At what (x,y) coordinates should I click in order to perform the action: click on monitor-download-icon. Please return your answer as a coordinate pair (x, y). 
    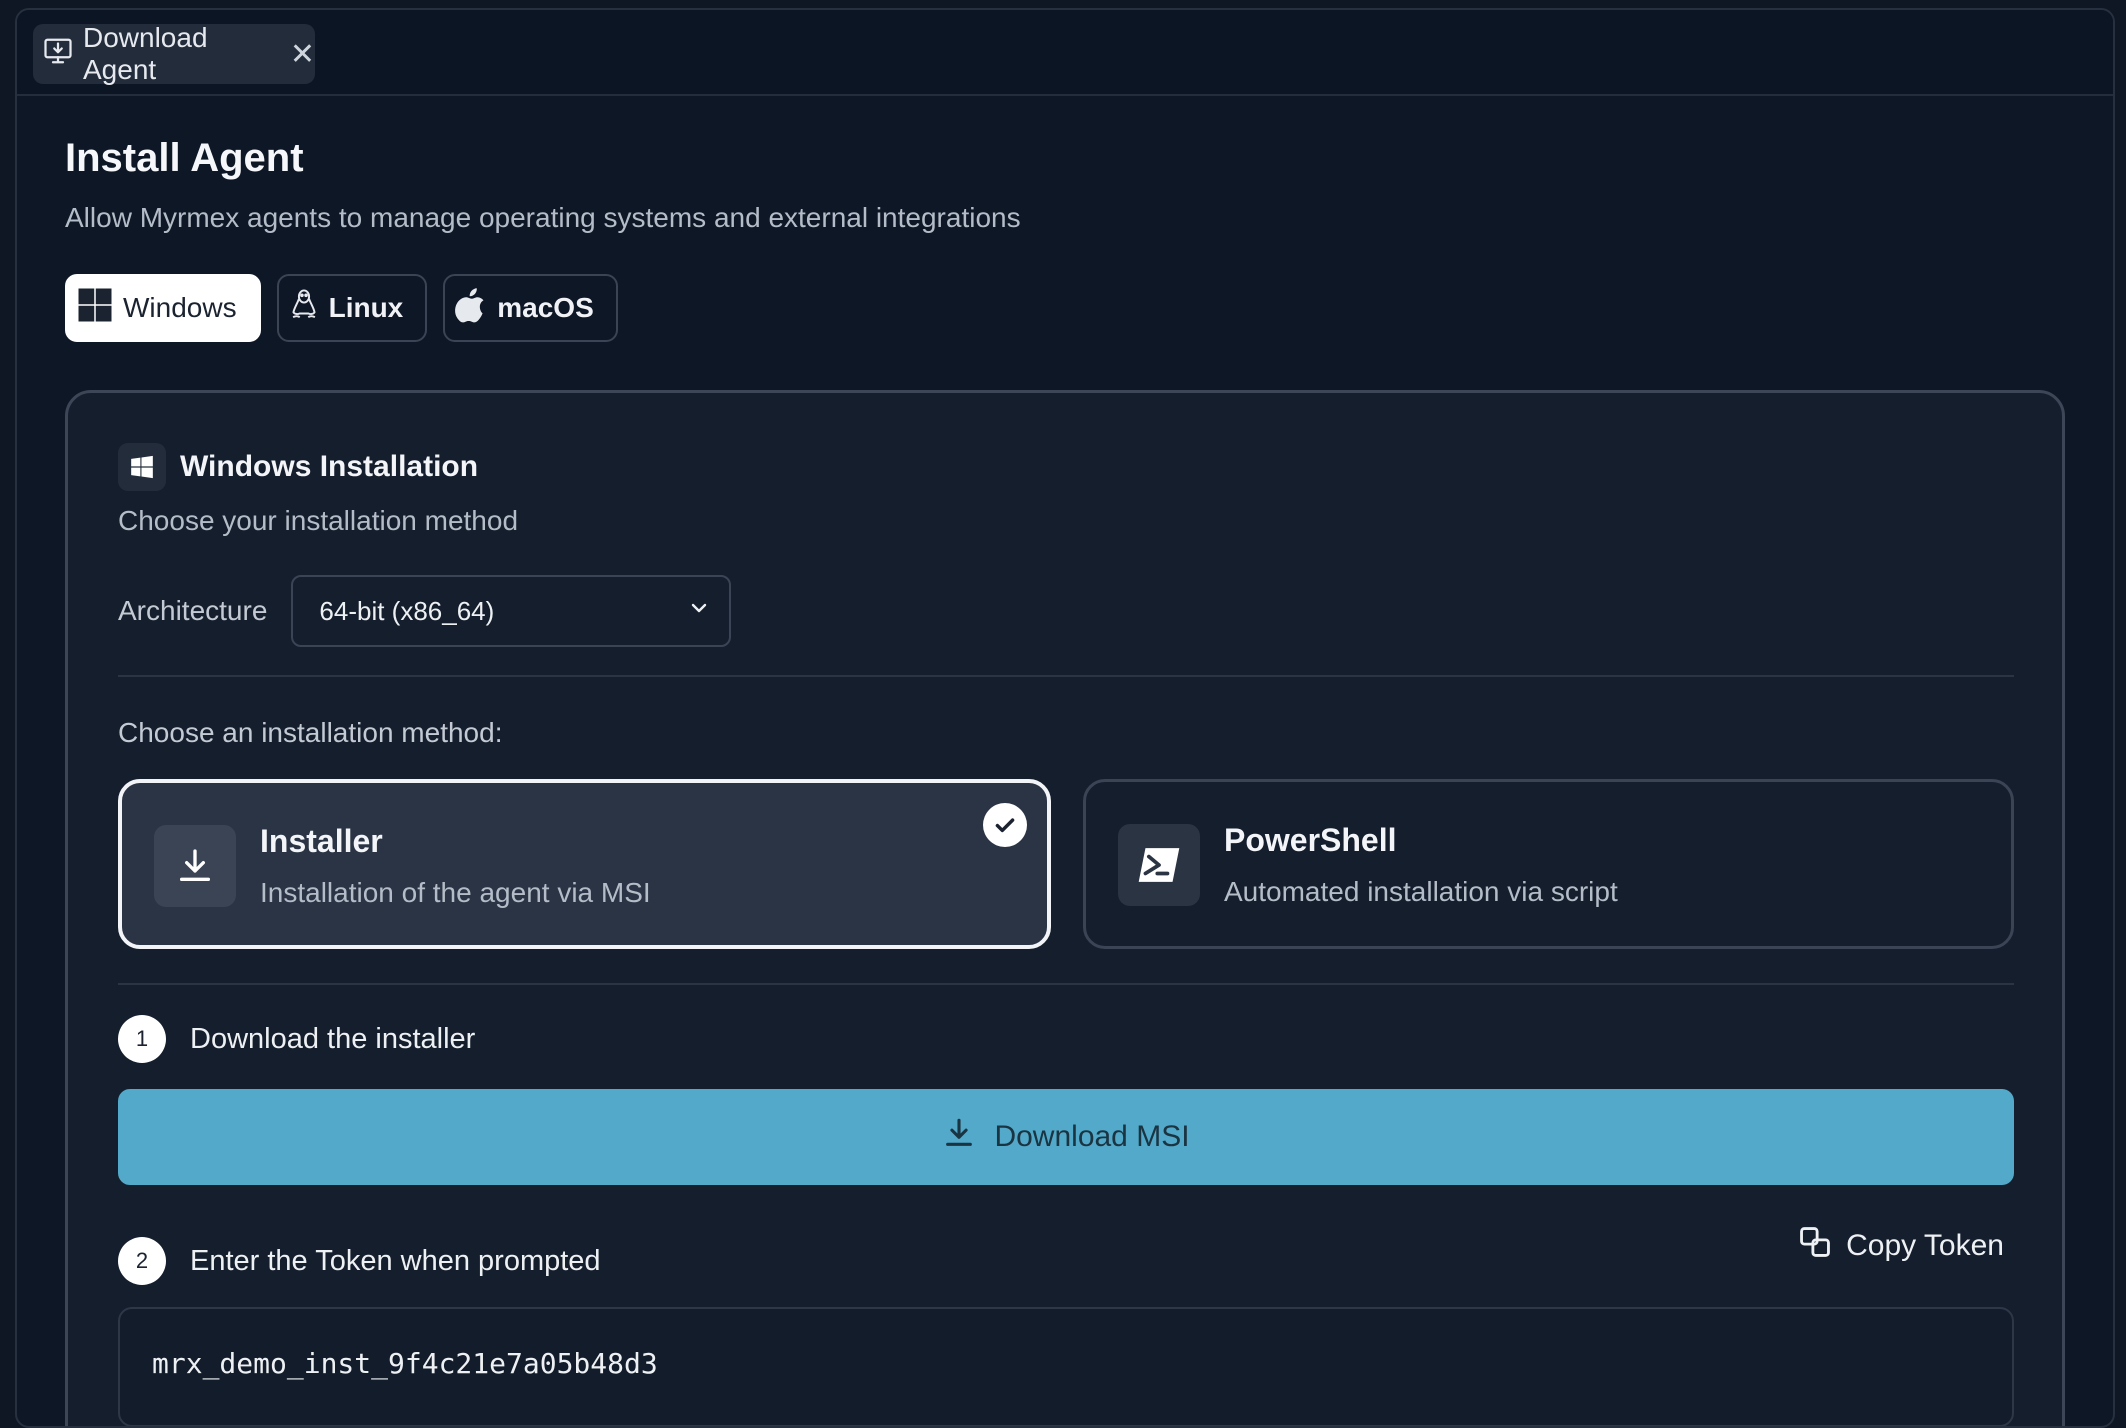
    Looking at the image, I should click on (58, 54).